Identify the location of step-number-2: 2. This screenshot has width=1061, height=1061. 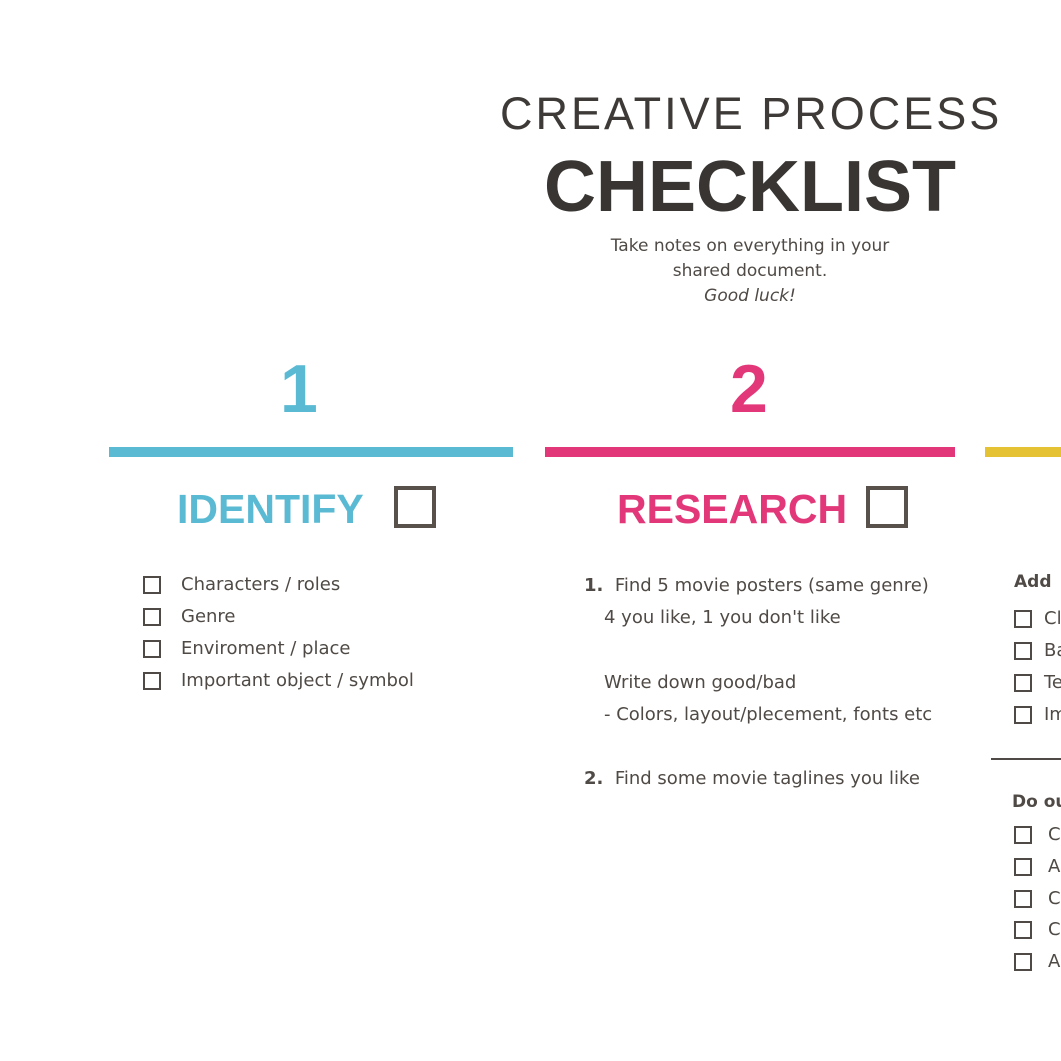
(749, 389).